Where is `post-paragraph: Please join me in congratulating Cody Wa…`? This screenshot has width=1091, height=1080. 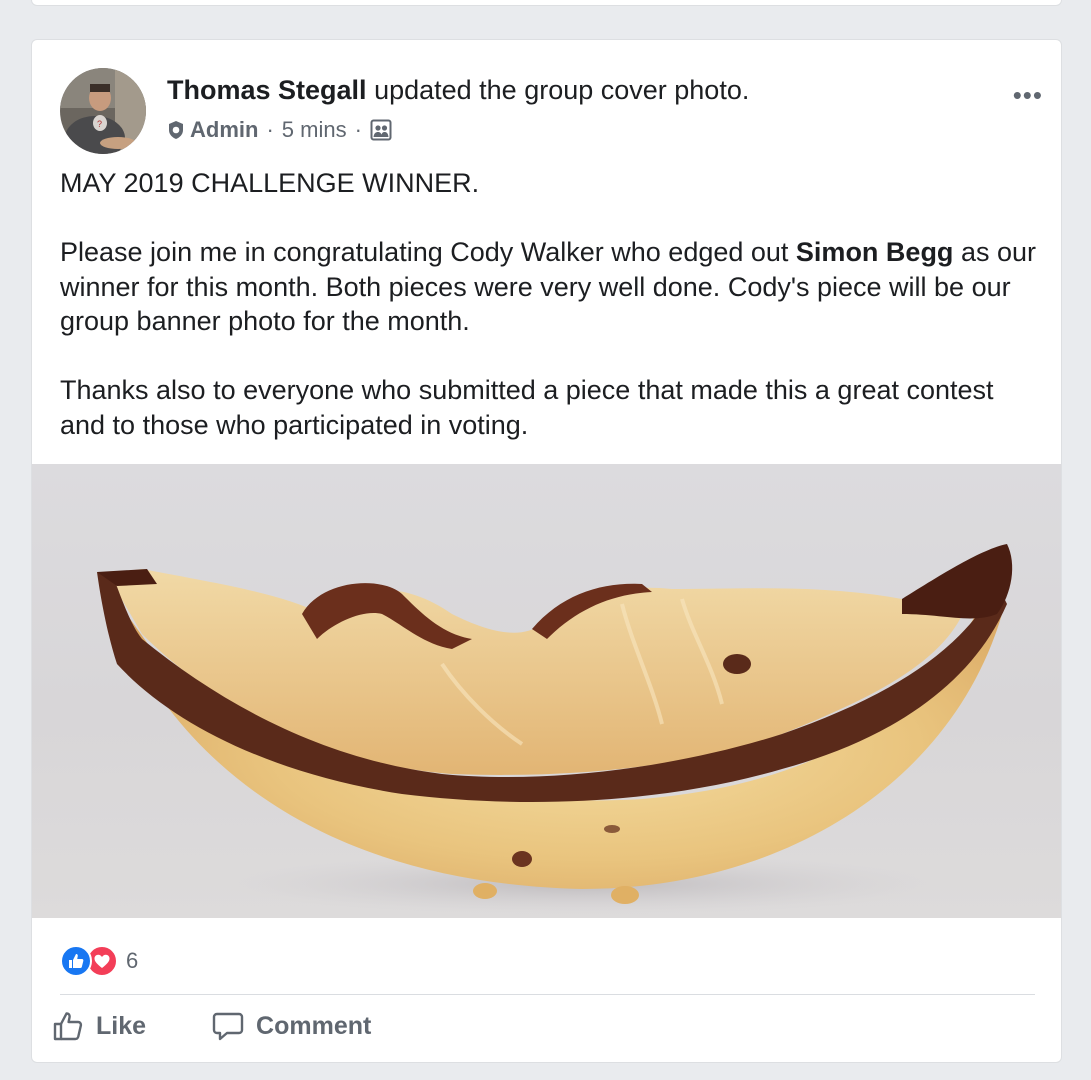
post-paragraph: Please join me in congratulating Cody Wa… is located at coordinates (552, 287).